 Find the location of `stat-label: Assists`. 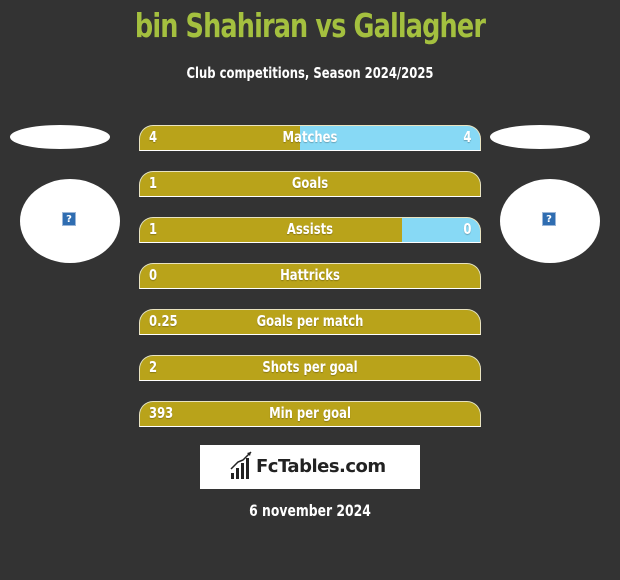

stat-label: Assists is located at coordinates (310, 229).